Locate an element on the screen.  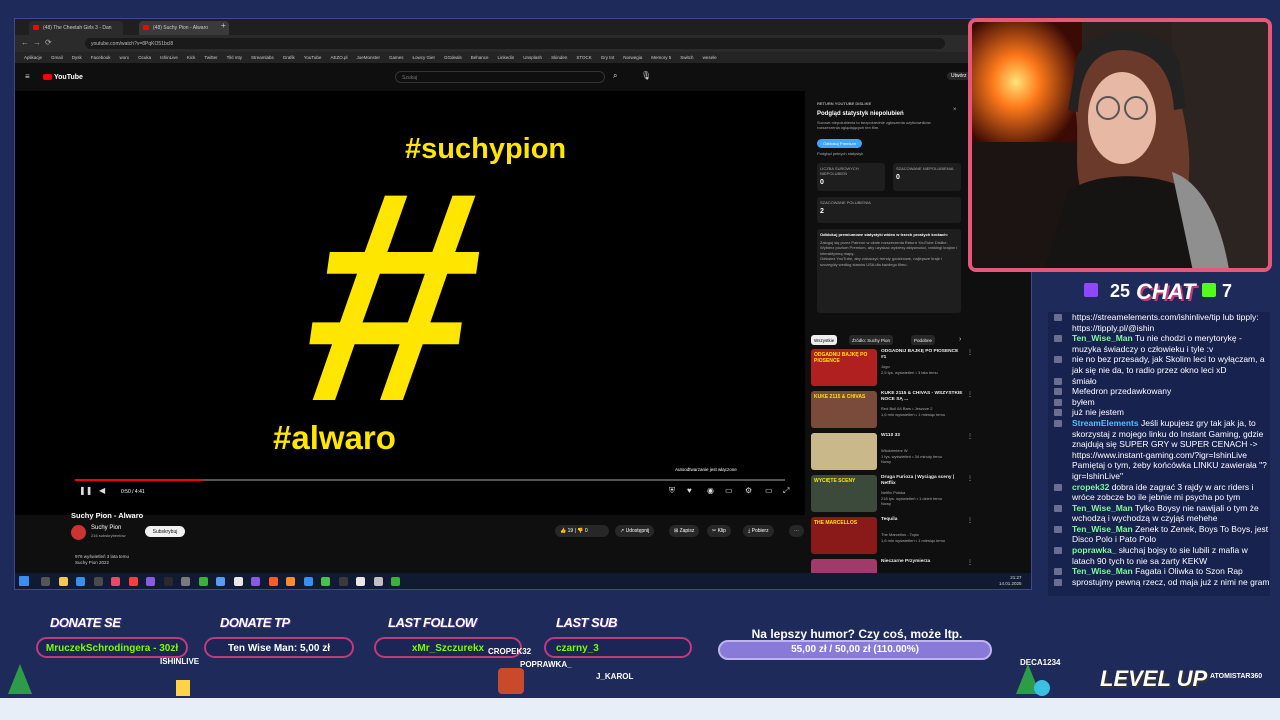
save-button: ⊞ Zapisz is located at coordinates (684, 531).